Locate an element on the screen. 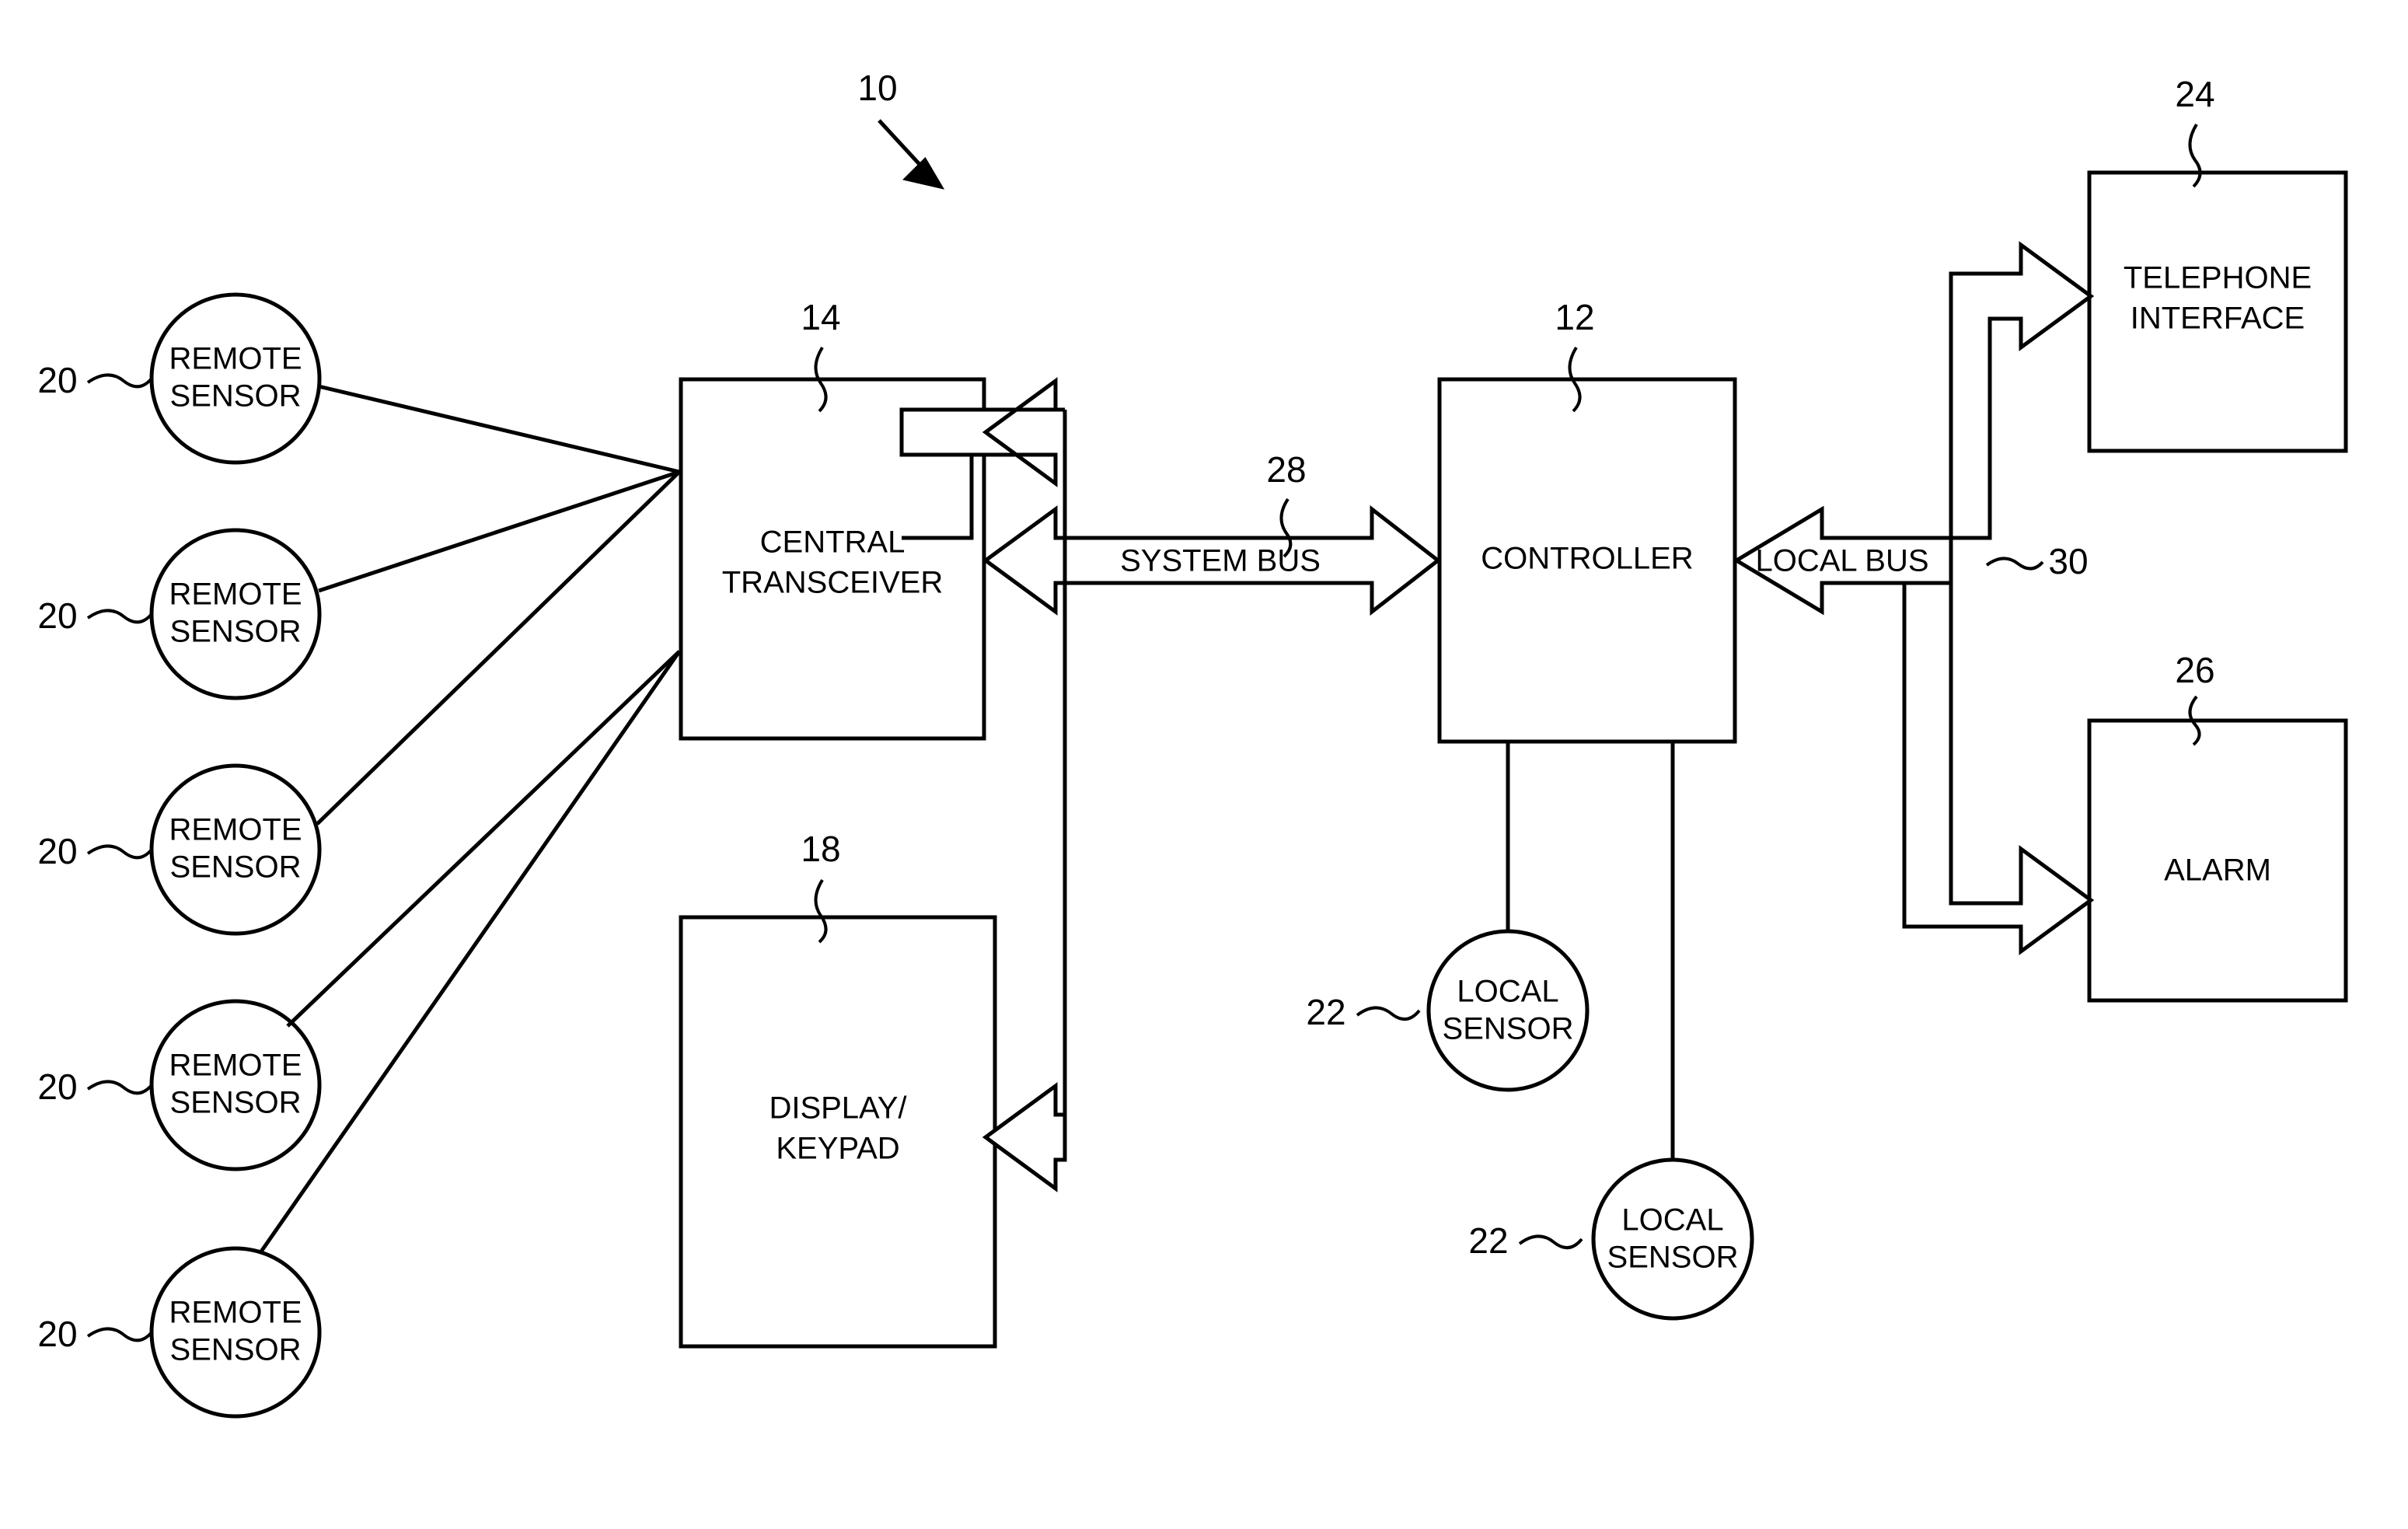 The image size is (2408, 1529). display-keypad-node: DISPLAY/ KEYPAD 18 is located at coordinates (838, 1089).